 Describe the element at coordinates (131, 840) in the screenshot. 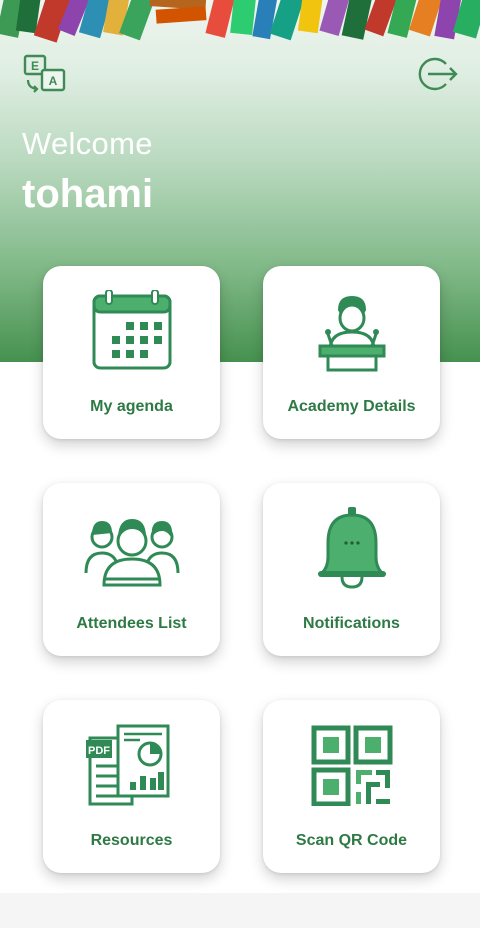

I see `menu-card-label: Resources` at that location.